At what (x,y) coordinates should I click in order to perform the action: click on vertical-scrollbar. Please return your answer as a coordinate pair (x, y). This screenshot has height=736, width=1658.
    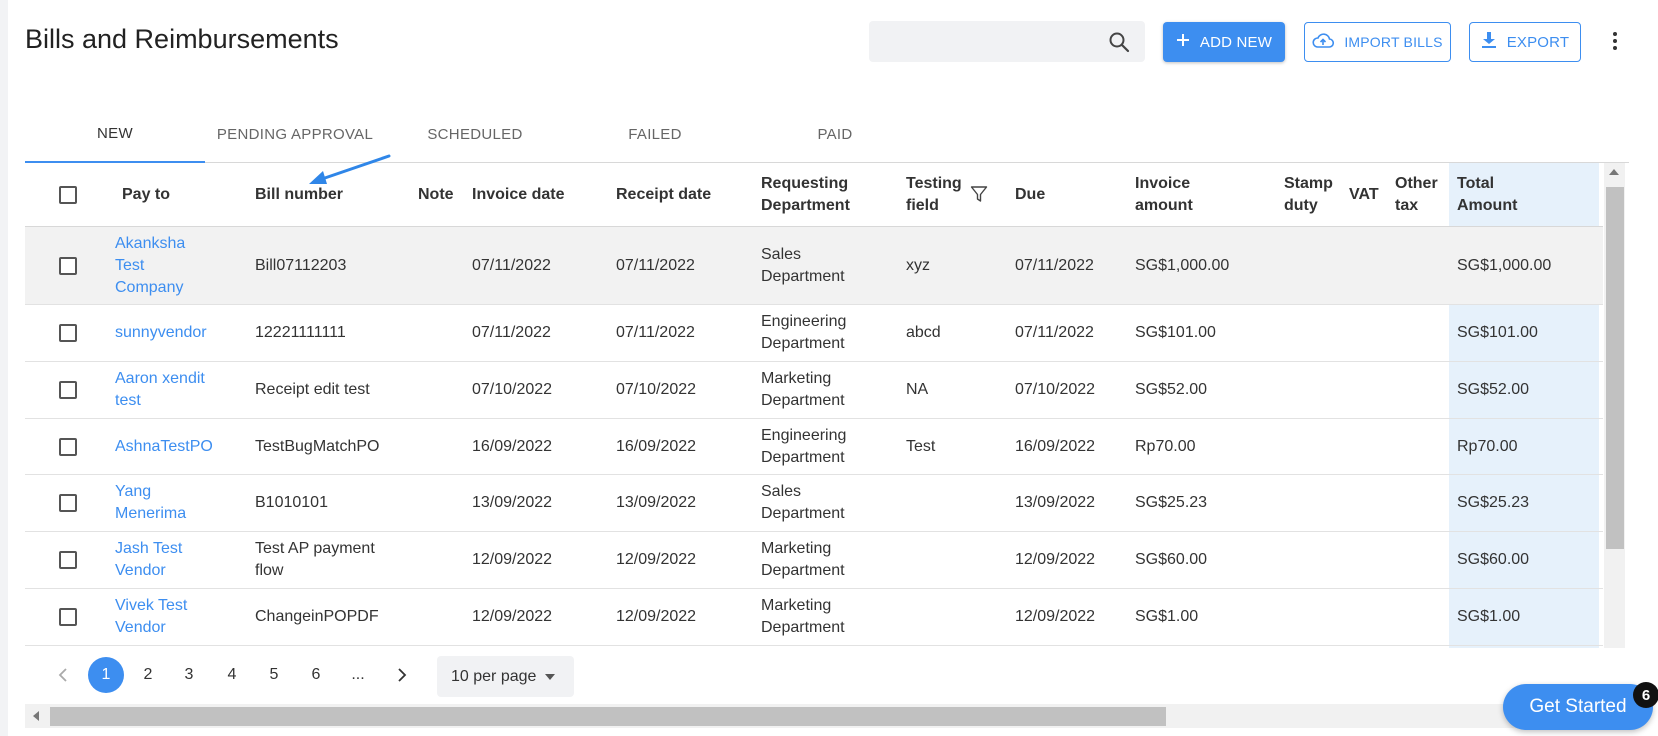
    Looking at the image, I should click on (1614, 405).